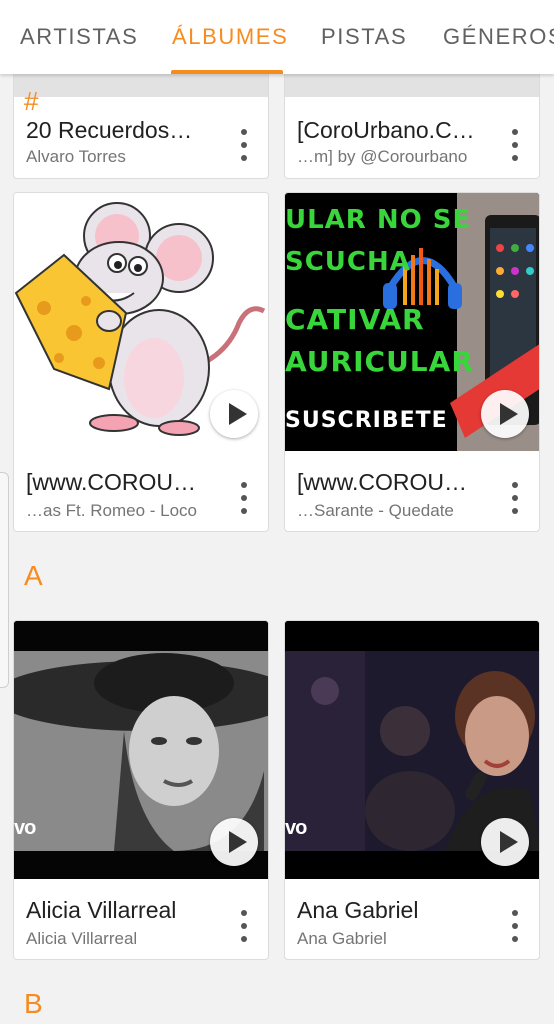 The image size is (554, 1024). What do you see at coordinates (342, 938) in the screenshot?
I see `album-artist: Ana Gabriel` at bounding box center [342, 938].